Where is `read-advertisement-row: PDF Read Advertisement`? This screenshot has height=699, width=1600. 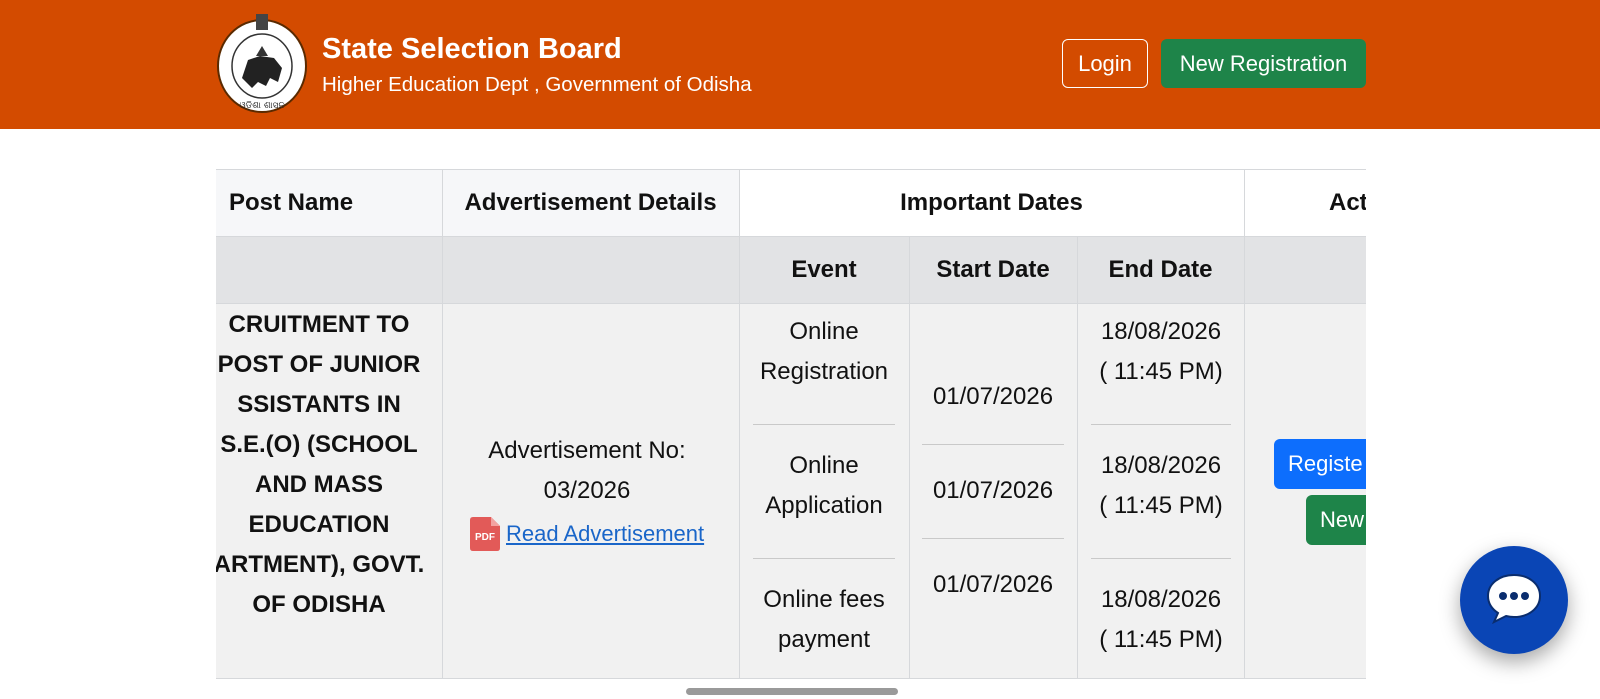
read-advertisement-row: PDF Read Advertisement is located at coordinates (587, 534).